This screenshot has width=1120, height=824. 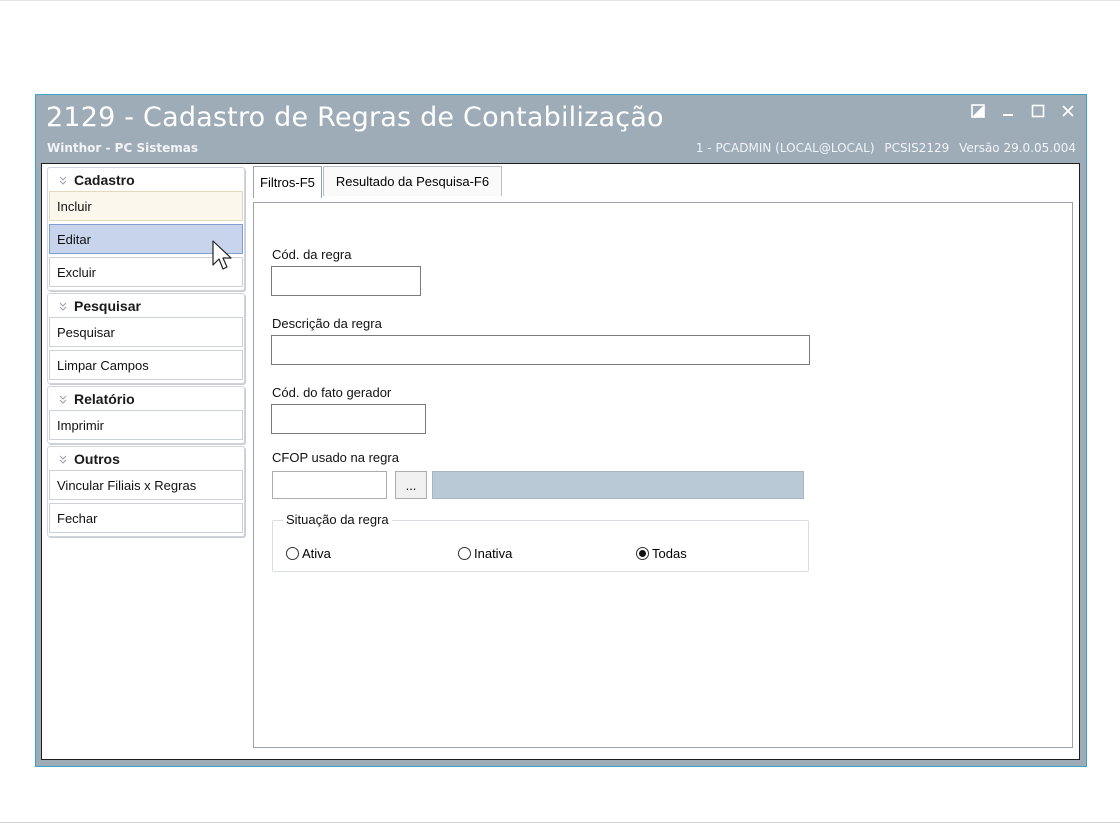 I want to click on group-header-relatorio: Relatório, so click(x=146, y=398).